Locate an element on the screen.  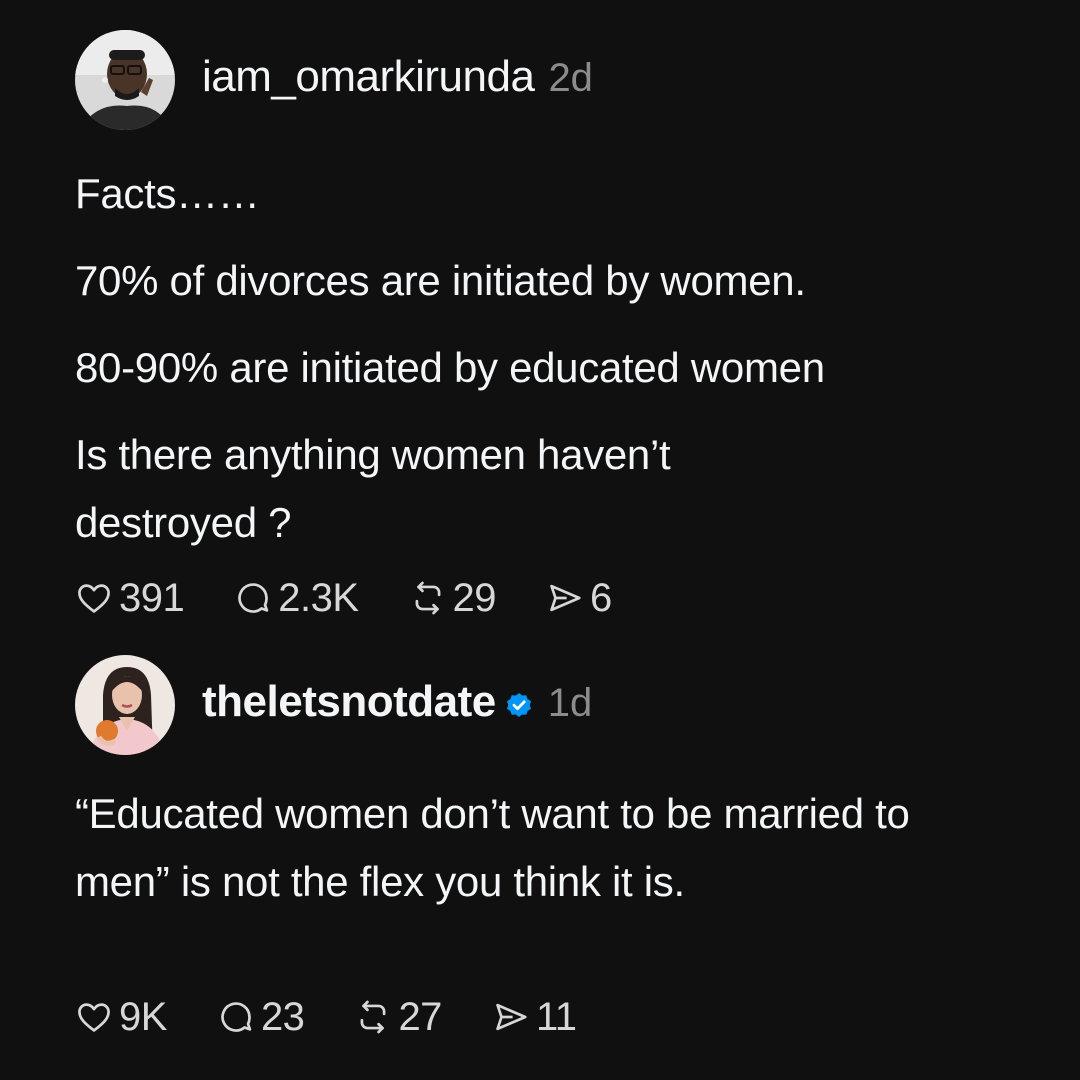
timestamp: 1d is located at coordinates (570, 703).